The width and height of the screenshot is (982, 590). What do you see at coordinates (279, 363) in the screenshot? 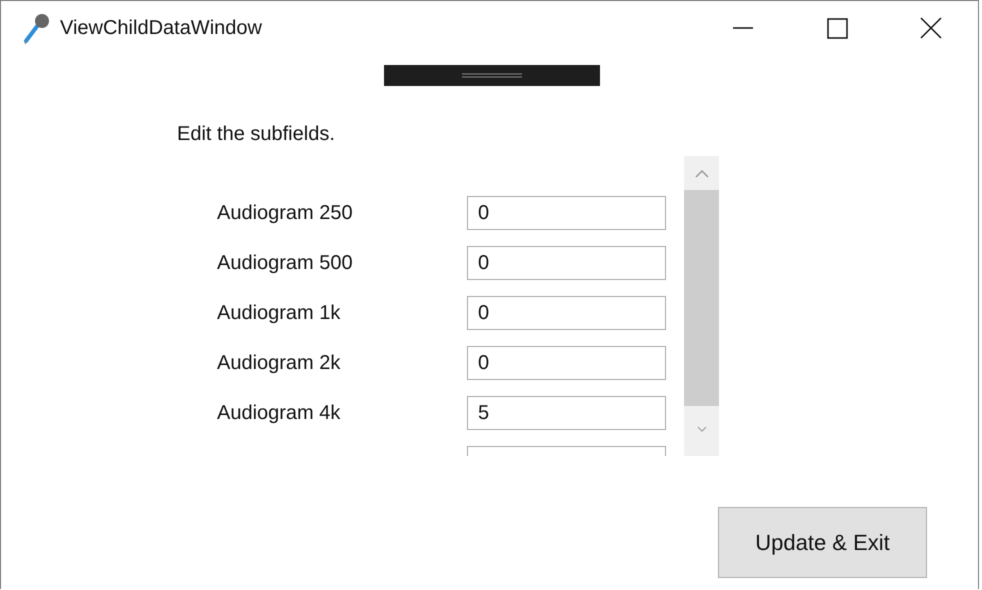
I see `field-label: Audiogram 2k` at bounding box center [279, 363].